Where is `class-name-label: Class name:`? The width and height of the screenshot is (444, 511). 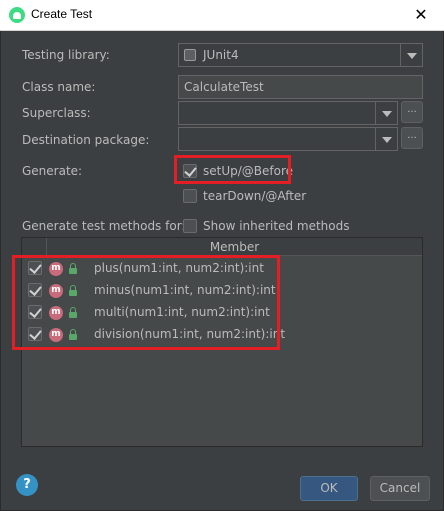 class-name-label: Class name: is located at coordinates (59, 87).